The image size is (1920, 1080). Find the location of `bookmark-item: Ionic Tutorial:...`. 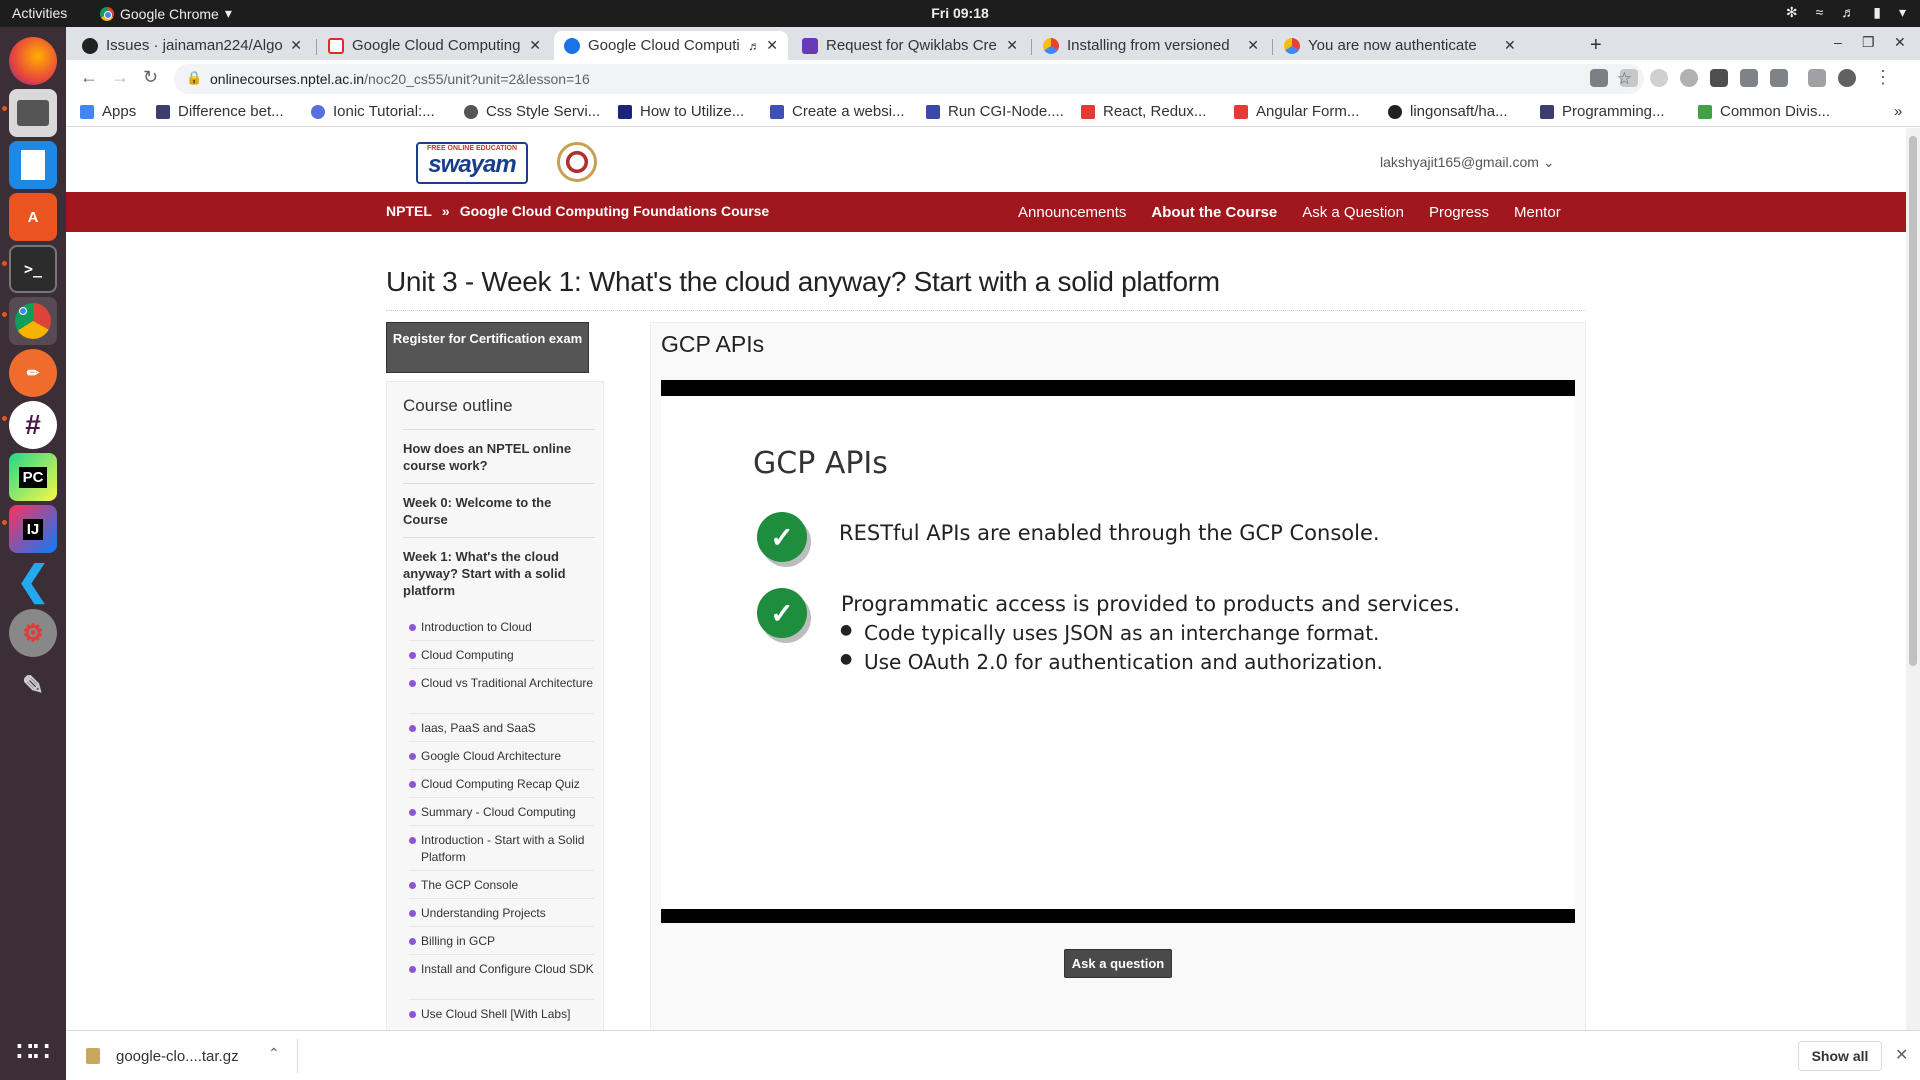

bookmark-item: Ionic Tutorial:... is located at coordinates (373, 111).